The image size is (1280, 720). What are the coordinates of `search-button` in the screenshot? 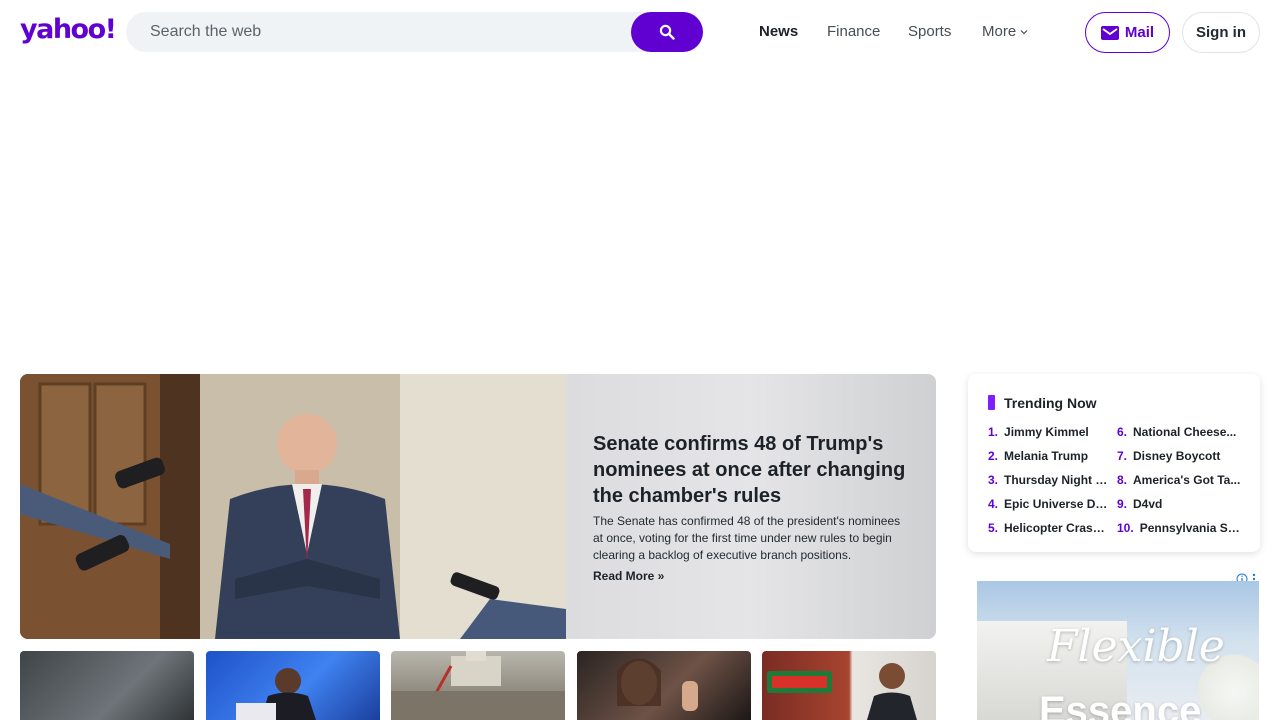 It's located at (667, 32).